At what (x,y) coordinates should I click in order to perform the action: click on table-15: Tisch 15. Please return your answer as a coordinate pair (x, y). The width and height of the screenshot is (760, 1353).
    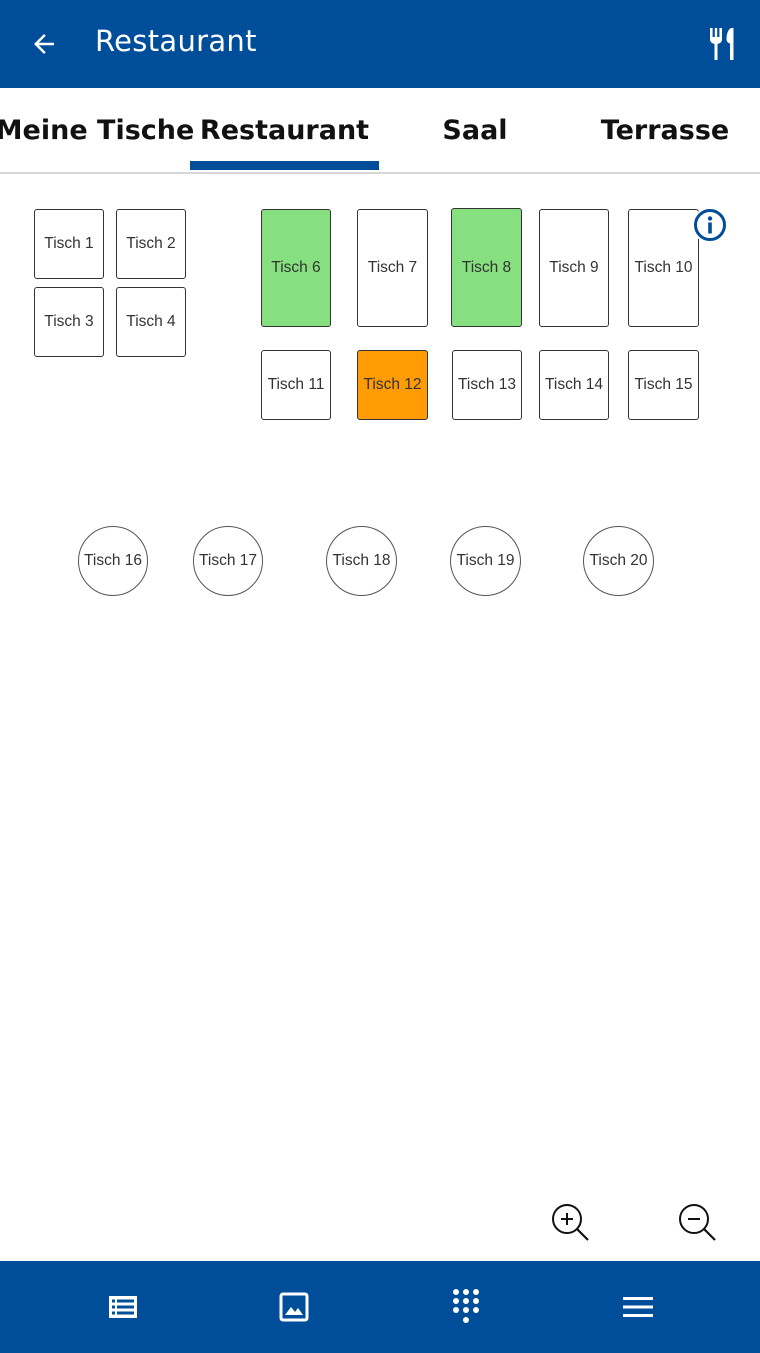
    Looking at the image, I should click on (663, 385).